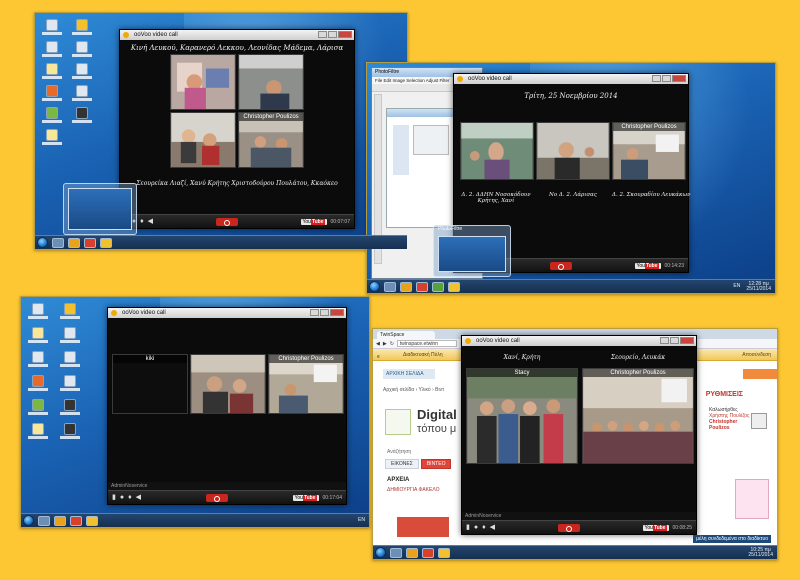  What do you see at coordinates (759, 421) in the screenshot?
I see `avatar` at bounding box center [759, 421].